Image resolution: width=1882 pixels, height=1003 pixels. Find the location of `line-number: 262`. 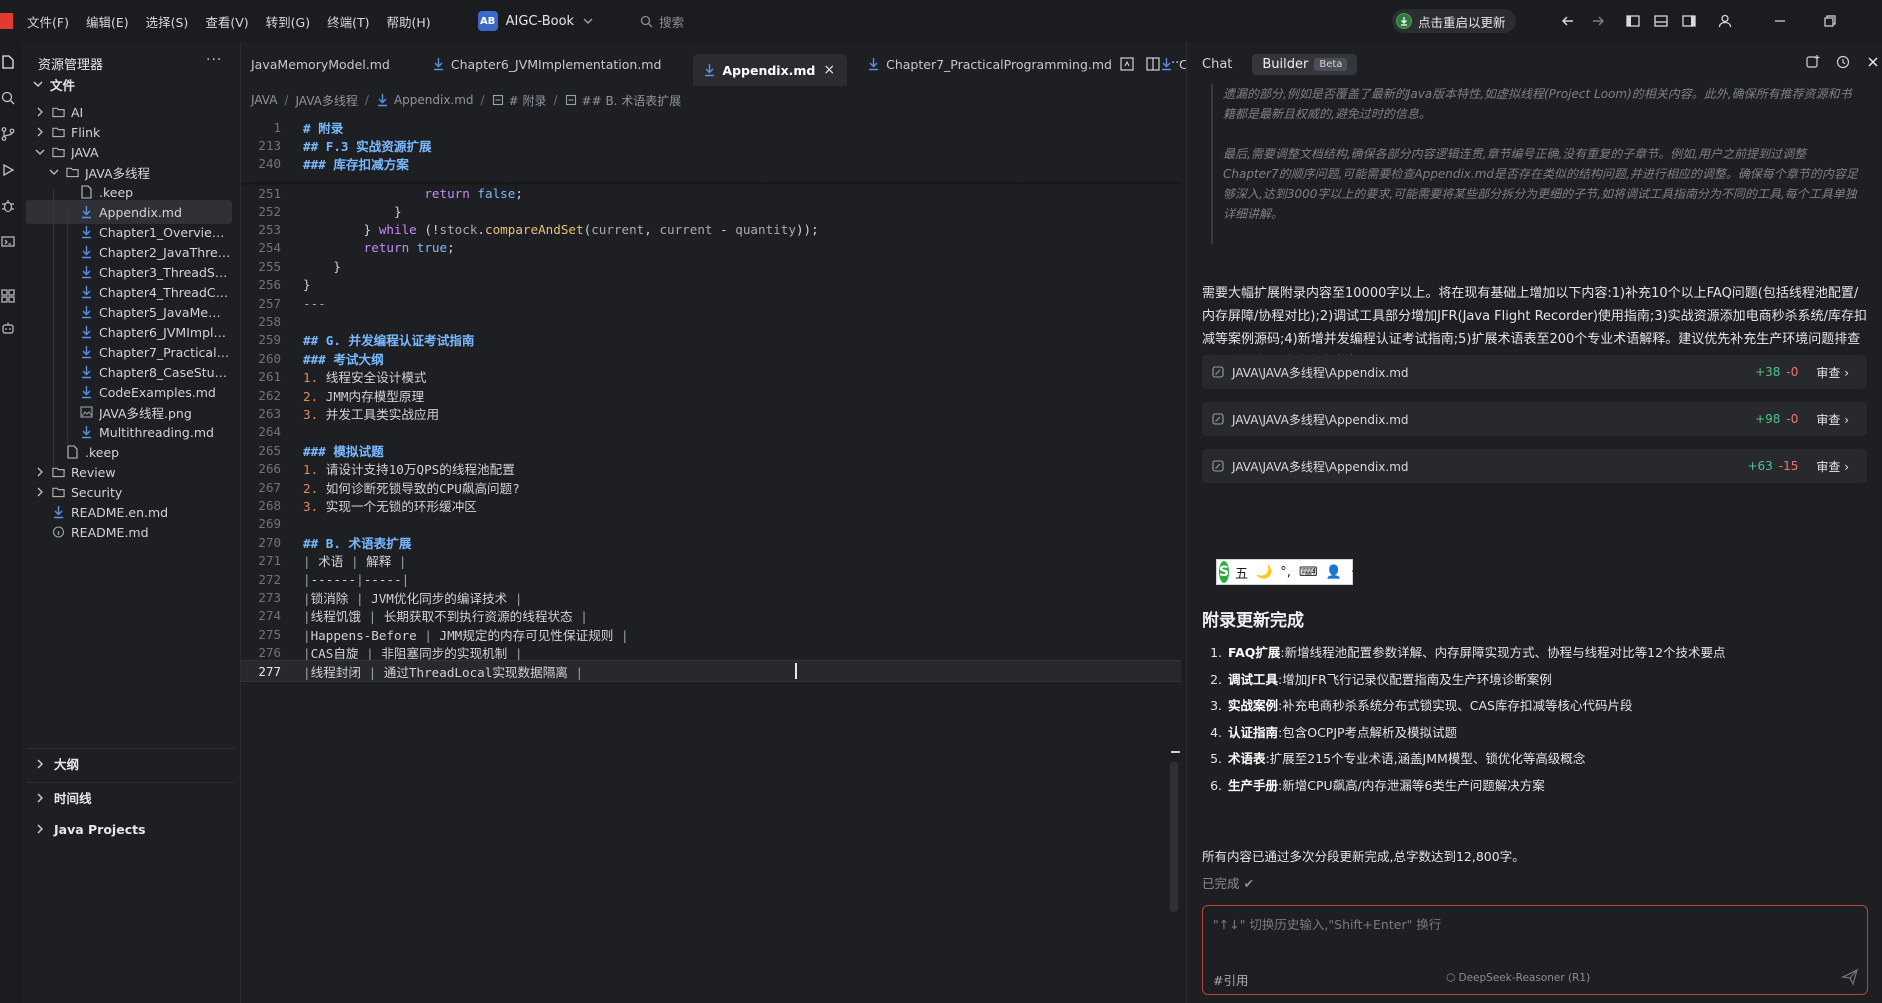

line-number: 262 is located at coordinates (269, 395).